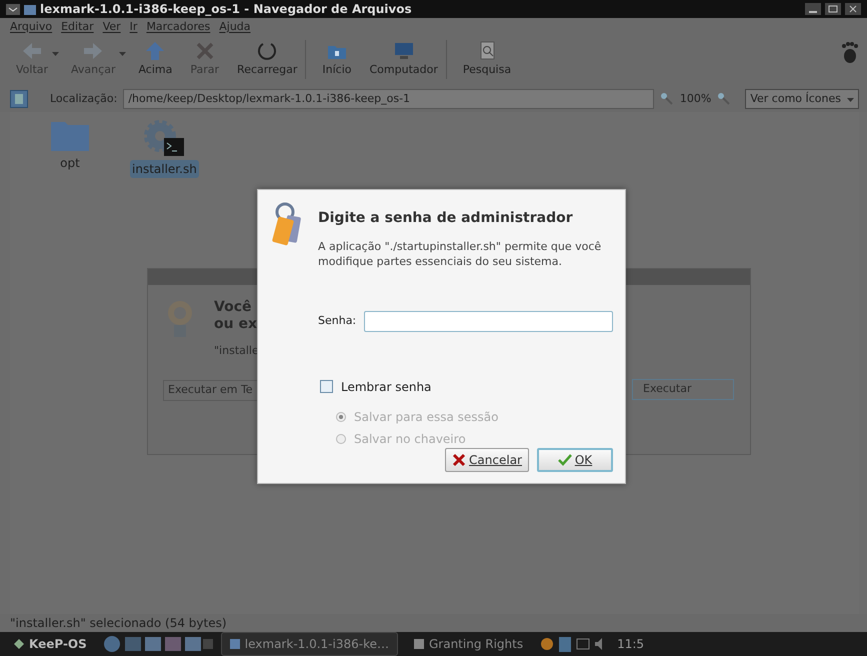 The width and height of the screenshot is (867, 656). What do you see at coordinates (446, 218) in the screenshot?
I see `dialog-title: Digite a senha de administrador` at bounding box center [446, 218].